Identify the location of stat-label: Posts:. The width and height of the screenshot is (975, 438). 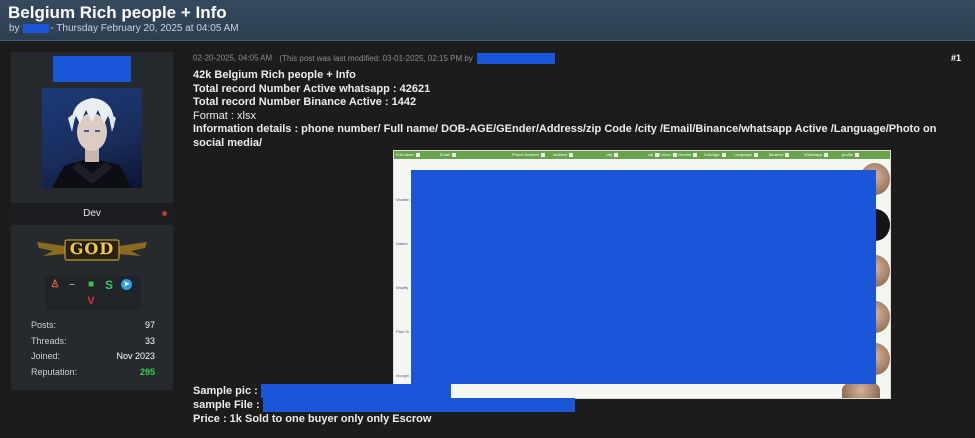
(44, 325).